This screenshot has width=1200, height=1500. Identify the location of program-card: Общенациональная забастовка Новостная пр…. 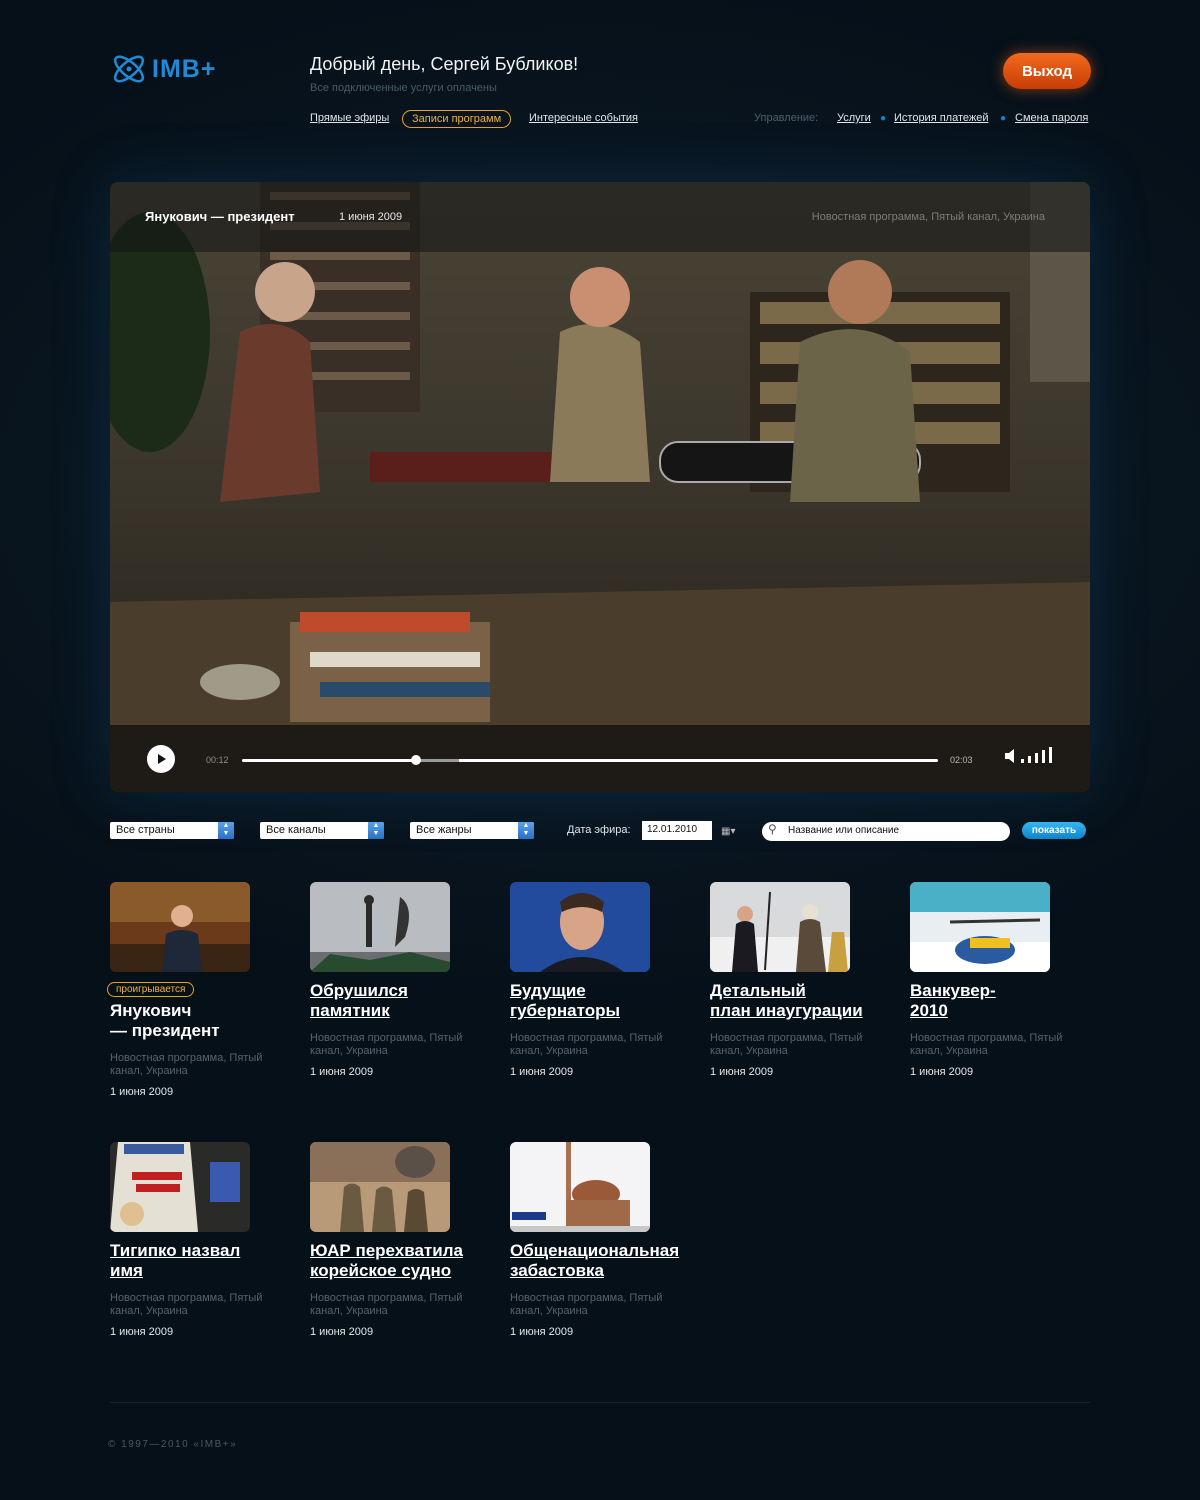
(597, 1240).